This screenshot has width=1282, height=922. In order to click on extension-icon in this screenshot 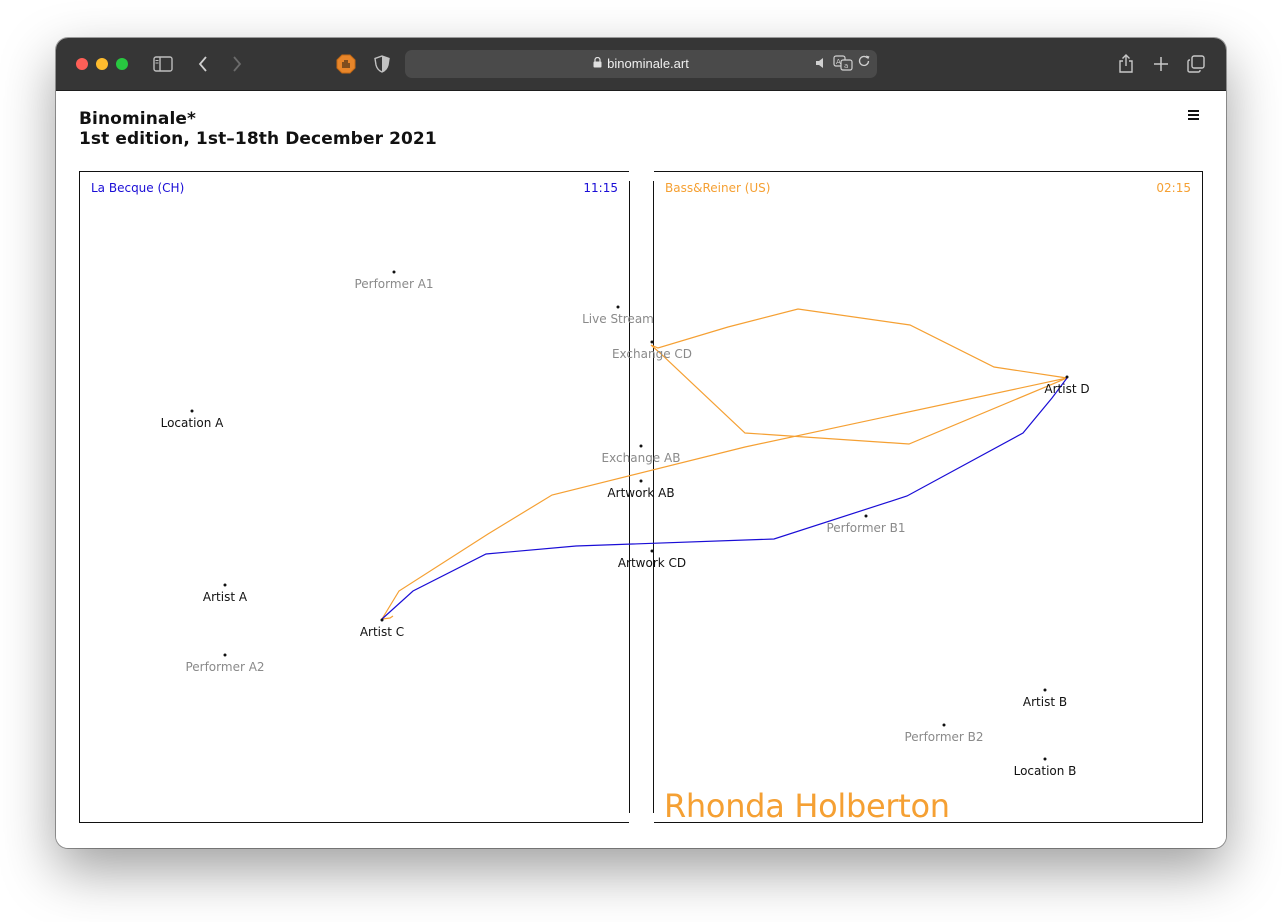, I will do `click(346, 64)`.